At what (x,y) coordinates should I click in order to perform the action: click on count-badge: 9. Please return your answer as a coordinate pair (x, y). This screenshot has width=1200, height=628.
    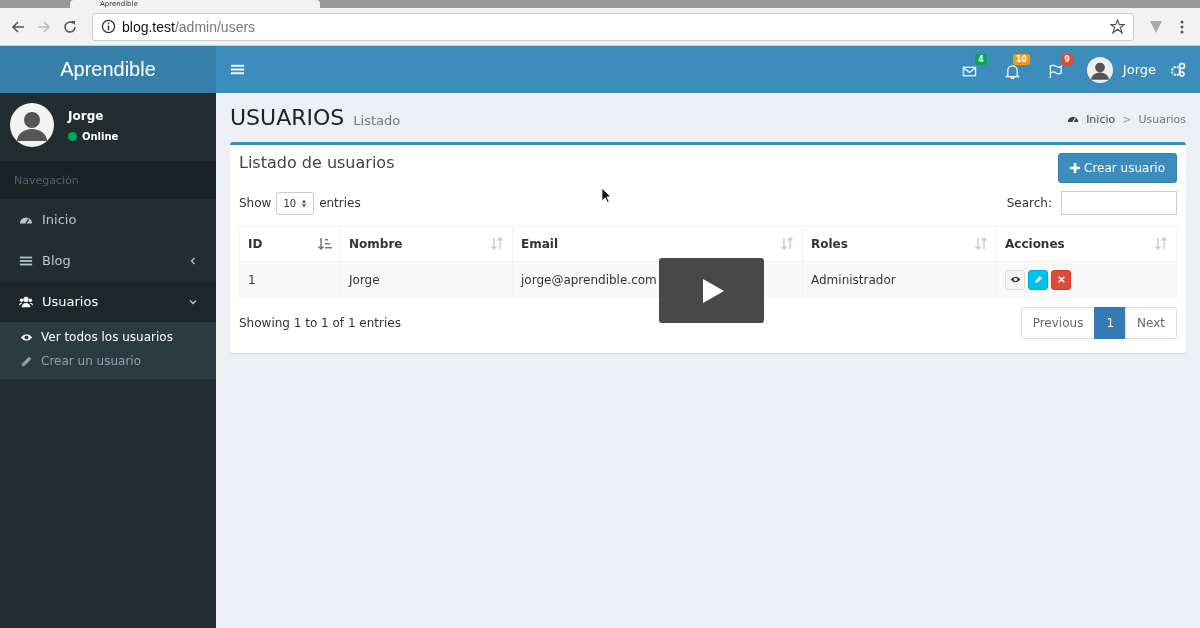
    Looking at the image, I should click on (1067, 59).